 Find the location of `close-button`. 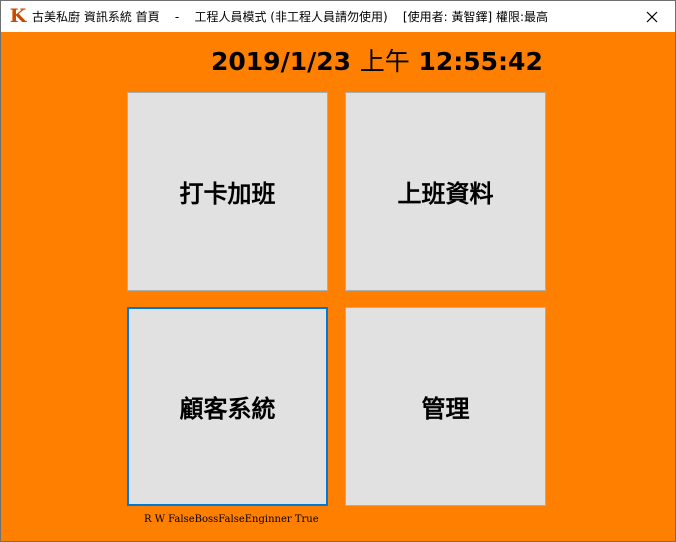

close-button is located at coordinates (652, 16).